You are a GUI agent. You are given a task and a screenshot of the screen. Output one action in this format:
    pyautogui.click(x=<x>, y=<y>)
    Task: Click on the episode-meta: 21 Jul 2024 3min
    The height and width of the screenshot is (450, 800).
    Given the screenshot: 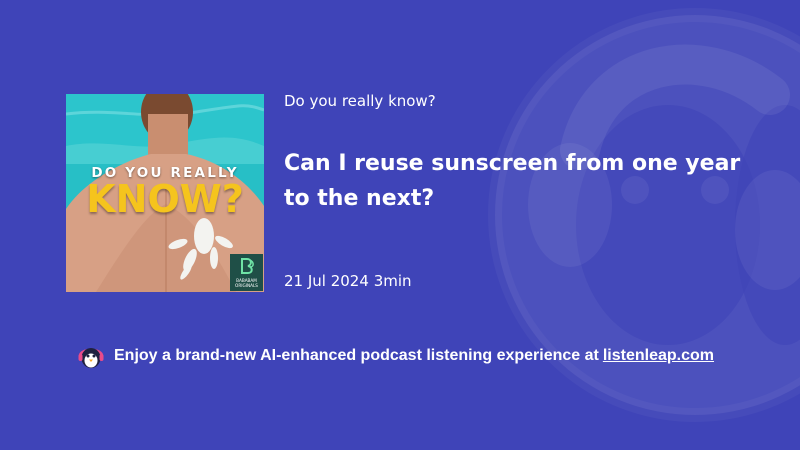 What is the action you would take?
    pyautogui.click(x=348, y=281)
    